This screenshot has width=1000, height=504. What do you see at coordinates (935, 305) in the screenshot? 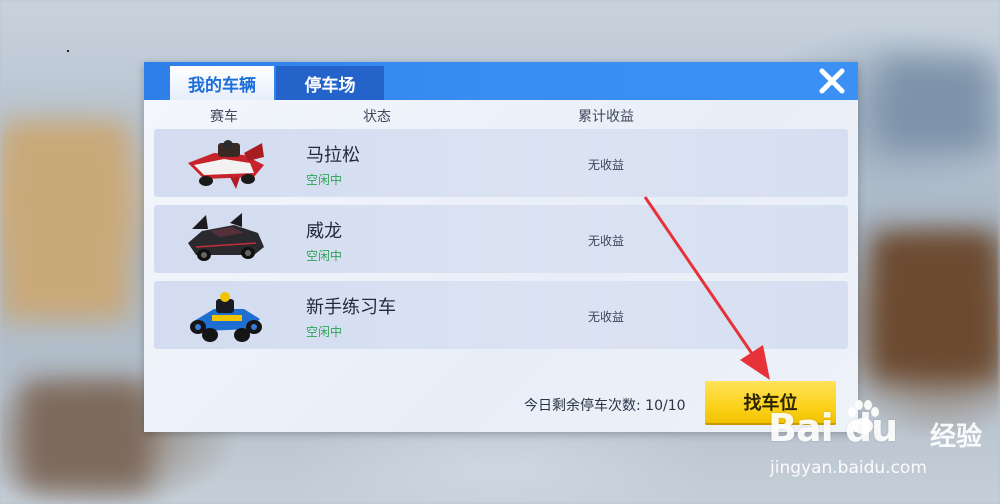
I see `bg-building-right` at bounding box center [935, 305].